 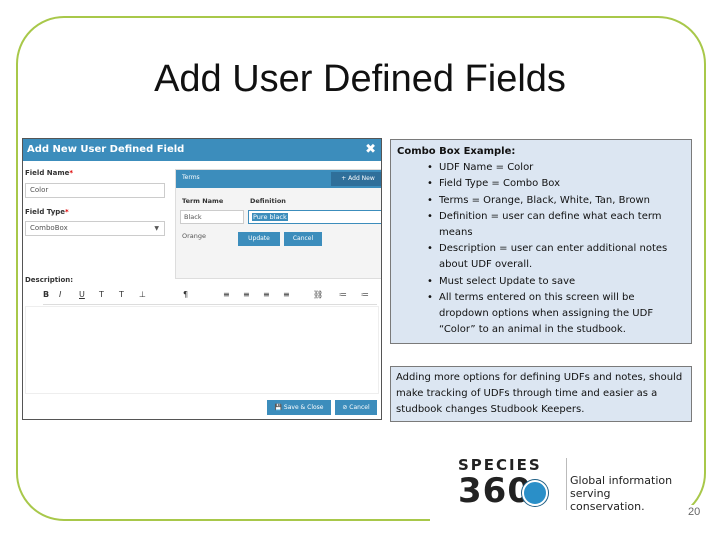 I want to click on definition-input: Pure black, so click(x=314, y=217).